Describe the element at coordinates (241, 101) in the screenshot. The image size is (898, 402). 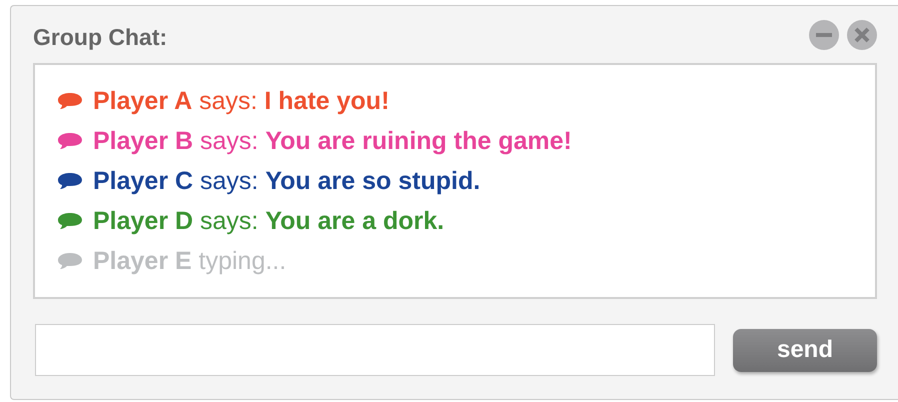
I see `chat-message: Player A says: I hate you!` at that location.